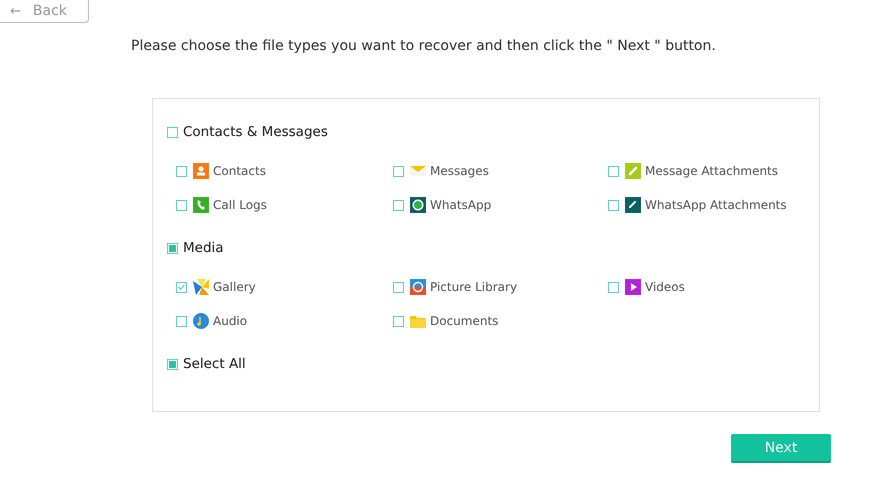 Image resolution: width=883 pixels, height=500 pixels. Describe the element at coordinates (201, 287) in the screenshot. I see `pinwheel-icon` at that location.